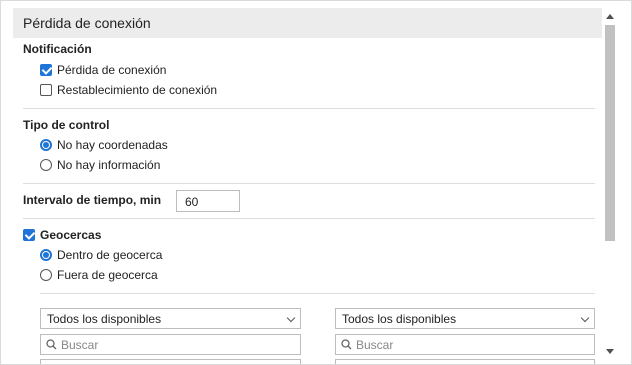 The width and height of the screenshot is (632, 365). What do you see at coordinates (610, 133) in the screenshot?
I see `scrollbar-thumb` at bounding box center [610, 133].